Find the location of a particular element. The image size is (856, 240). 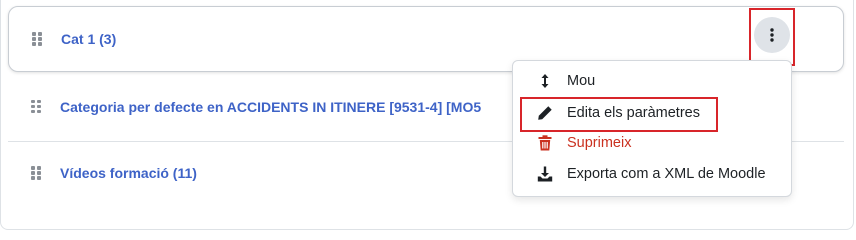

menu-item-delete: Suprimeix is located at coordinates (652, 143).